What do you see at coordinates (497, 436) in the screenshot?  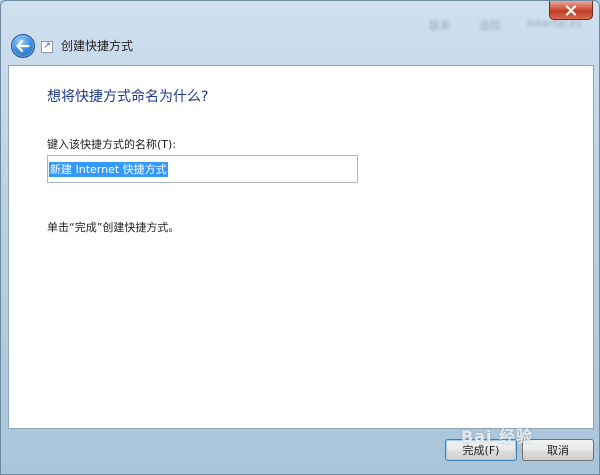 I see `watermark-logo: Bai 经验` at bounding box center [497, 436].